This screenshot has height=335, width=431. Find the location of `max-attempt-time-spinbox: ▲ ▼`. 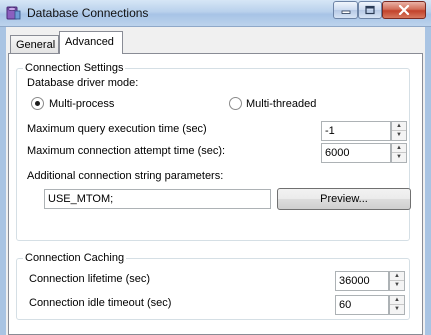

max-attempt-time-spinbox: ▲ ▼ is located at coordinates (364, 153).